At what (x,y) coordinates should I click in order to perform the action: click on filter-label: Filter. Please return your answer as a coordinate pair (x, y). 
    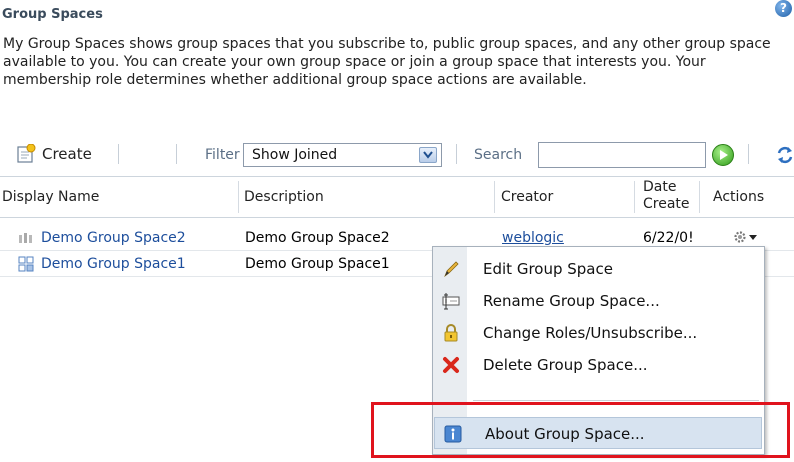
    Looking at the image, I should click on (222, 155).